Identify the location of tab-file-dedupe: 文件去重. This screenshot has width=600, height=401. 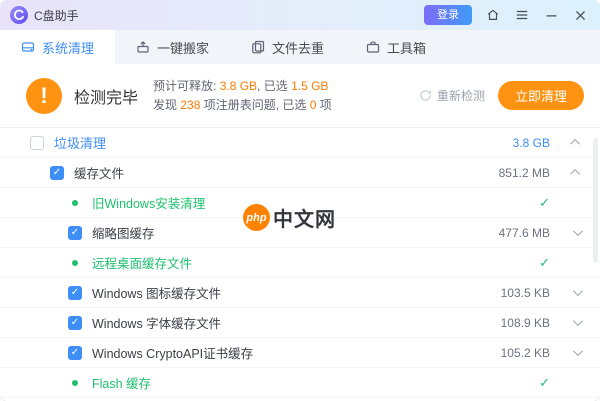
(287, 47).